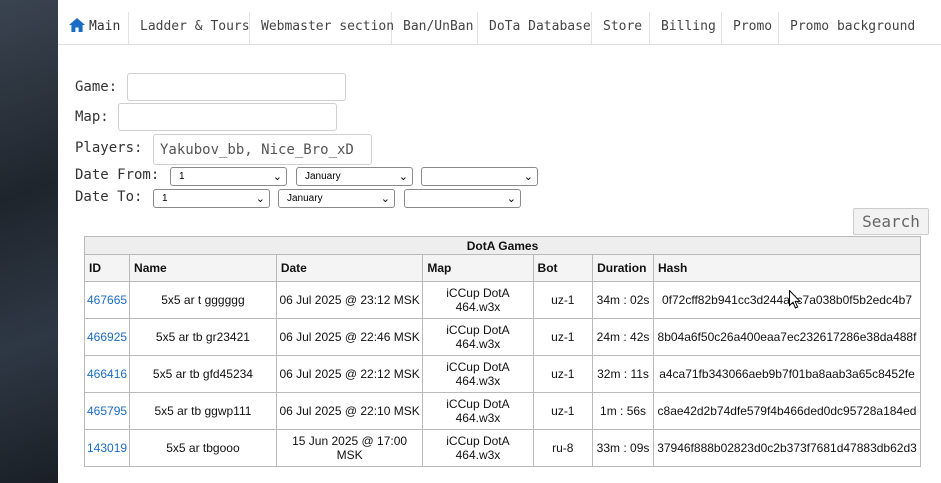 The width and height of the screenshot is (941, 483). What do you see at coordinates (236, 87) in the screenshot?
I see `game-input` at bounding box center [236, 87].